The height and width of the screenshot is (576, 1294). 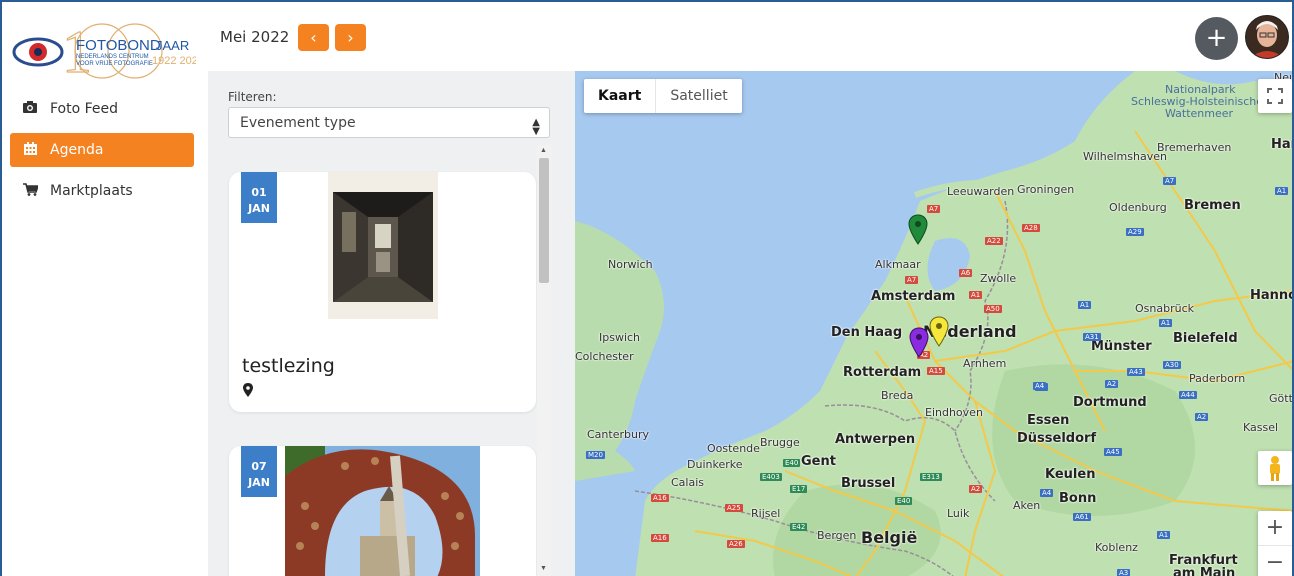 What do you see at coordinates (604, 356) in the screenshot?
I see `map-label: Colchester` at bounding box center [604, 356].